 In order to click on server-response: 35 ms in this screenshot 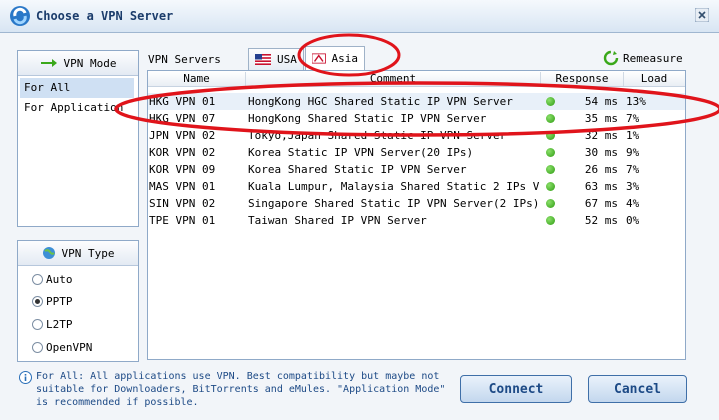, I will do `click(601, 118)`.